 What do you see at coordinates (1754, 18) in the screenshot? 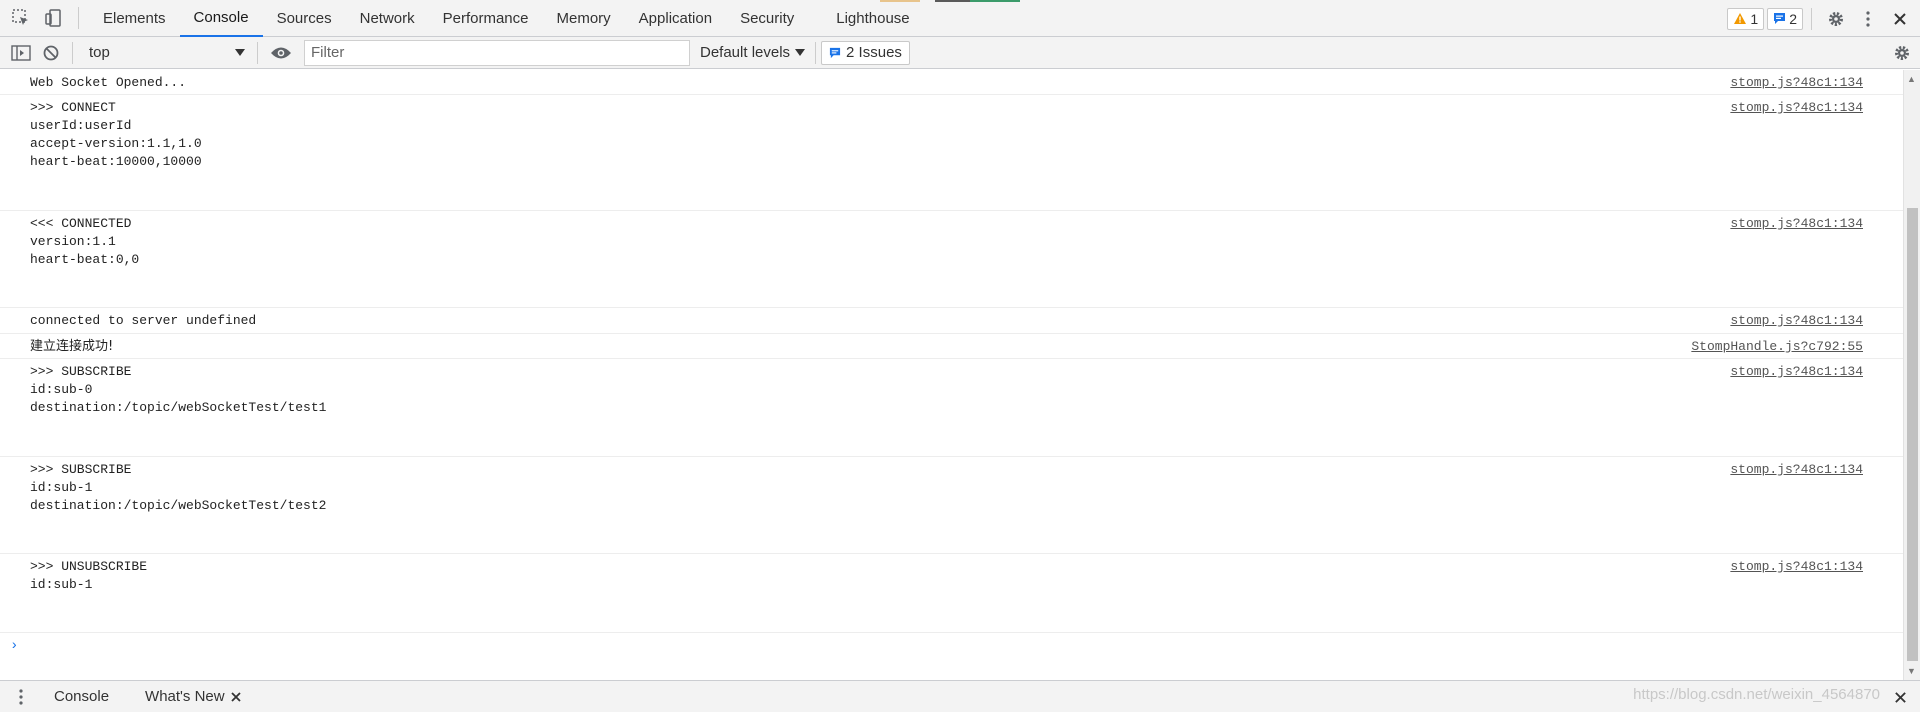
I see `warnings-count: 1` at bounding box center [1754, 18].